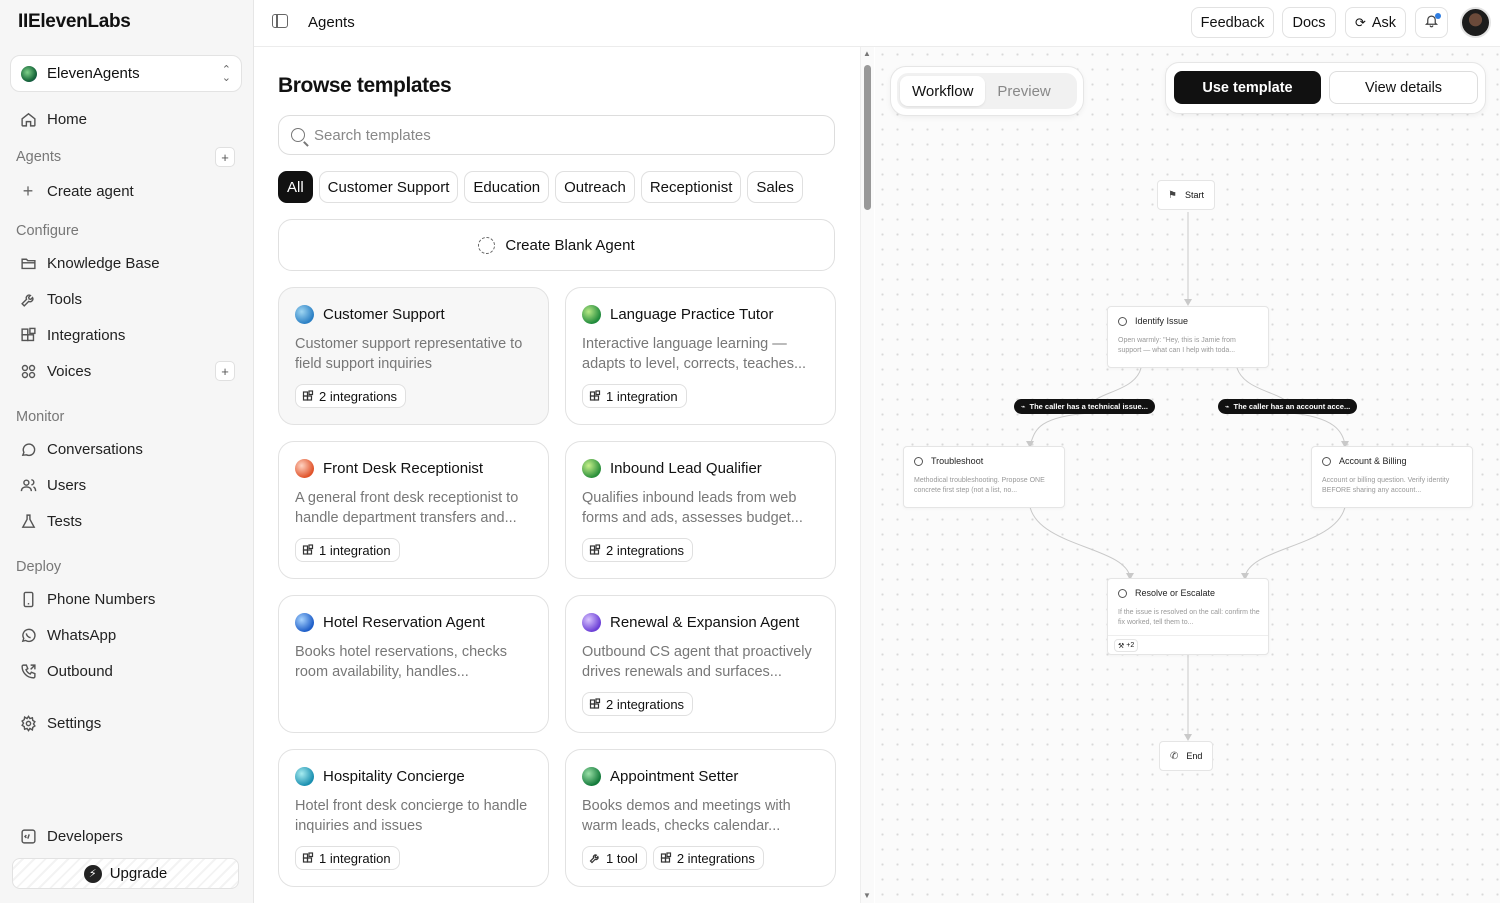 The width and height of the screenshot is (1500, 903). What do you see at coordinates (127, 836) in the screenshot?
I see `sidebar-item-developers: Developers` at bounding box center [127, 836].